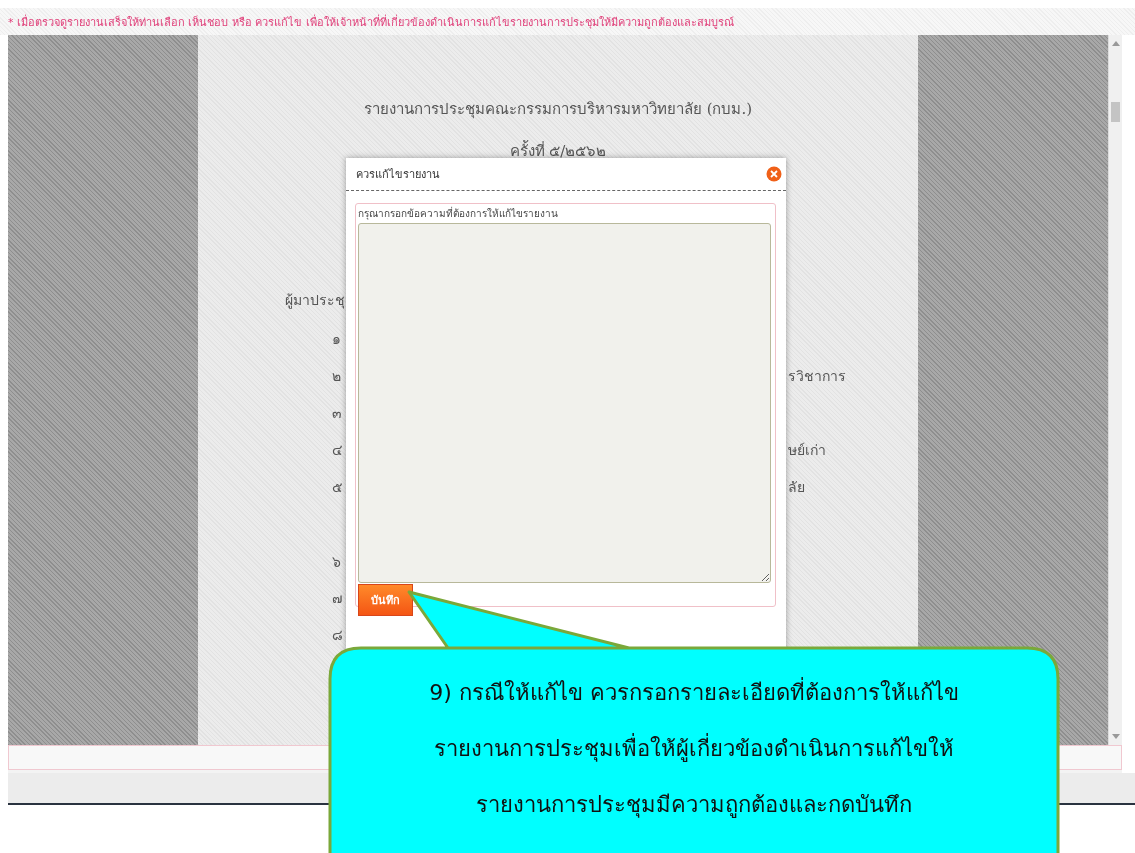 This screenshot has width=1135, height=853. I want to click on item-number: ๔, so click(337, 450).